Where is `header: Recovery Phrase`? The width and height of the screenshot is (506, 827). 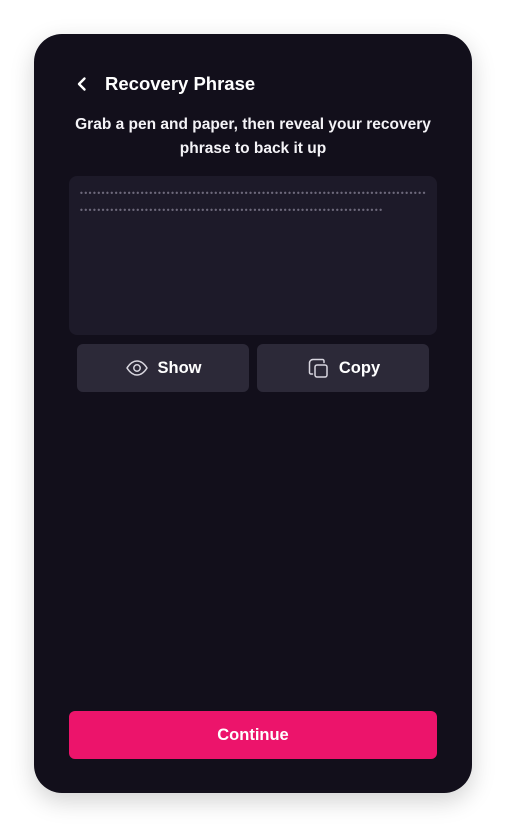 header: Recovery Phrase is located at coordinates (253, 84).